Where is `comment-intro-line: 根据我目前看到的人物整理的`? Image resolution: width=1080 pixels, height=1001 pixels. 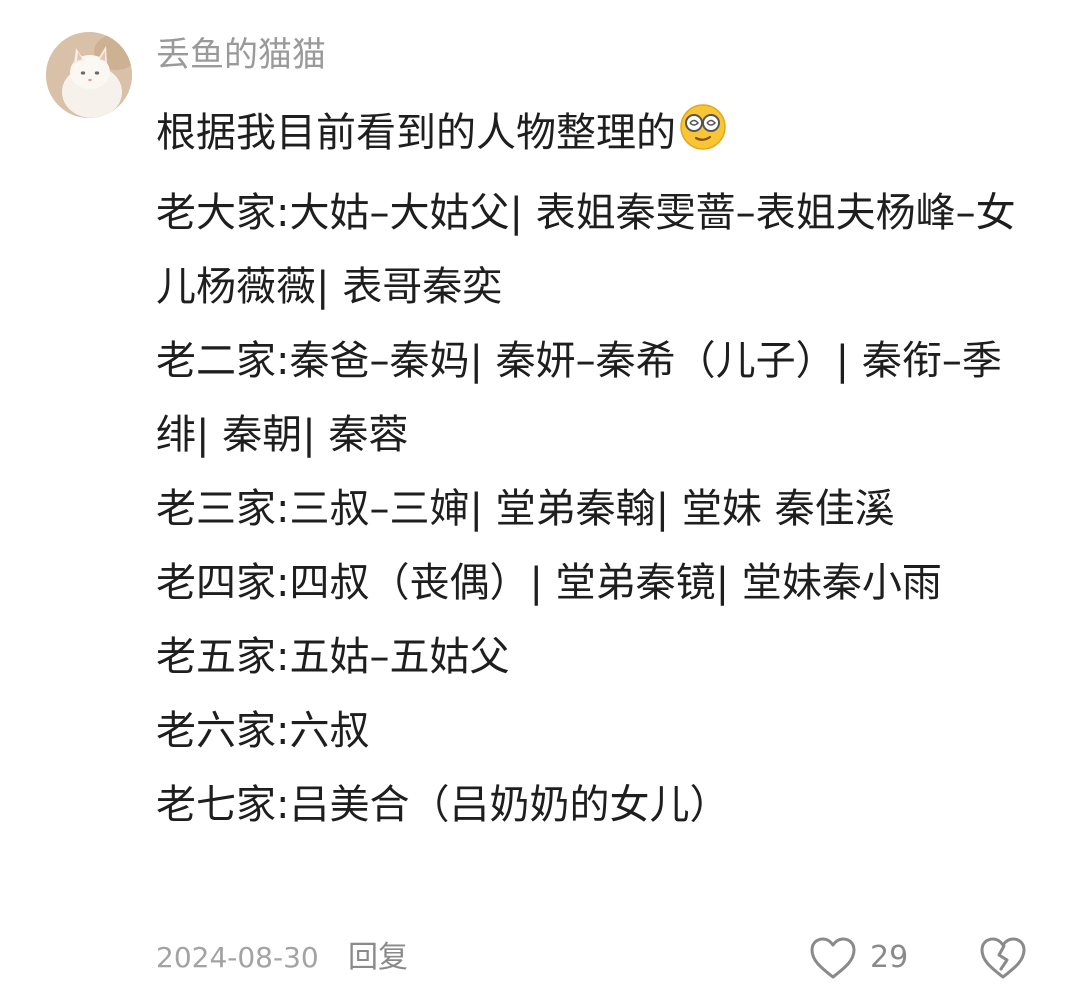
comment-intro-line: 根据我目前看到的人物整理的 is located at coordinates (596, 136).